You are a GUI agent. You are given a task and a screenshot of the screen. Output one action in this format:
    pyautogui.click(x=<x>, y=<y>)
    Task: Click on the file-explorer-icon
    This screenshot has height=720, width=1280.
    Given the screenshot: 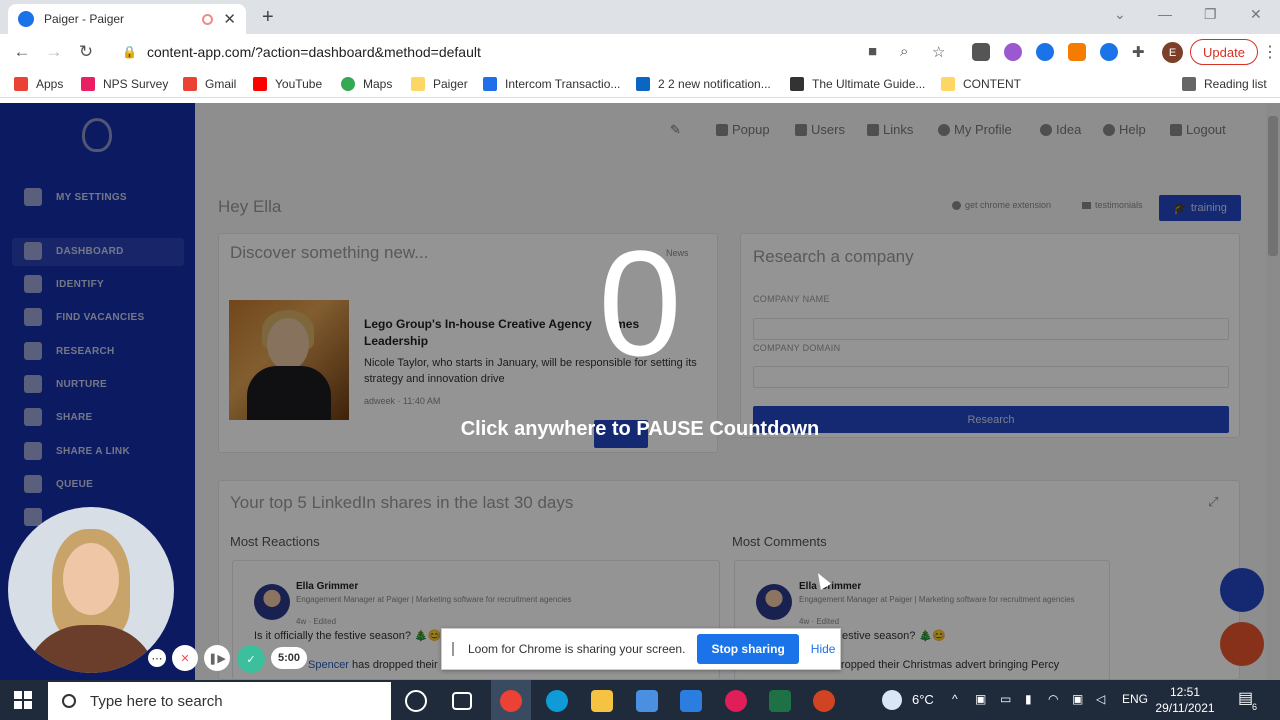 What is the action you would take?
    pyautogui.click(x=602, y=701)
    